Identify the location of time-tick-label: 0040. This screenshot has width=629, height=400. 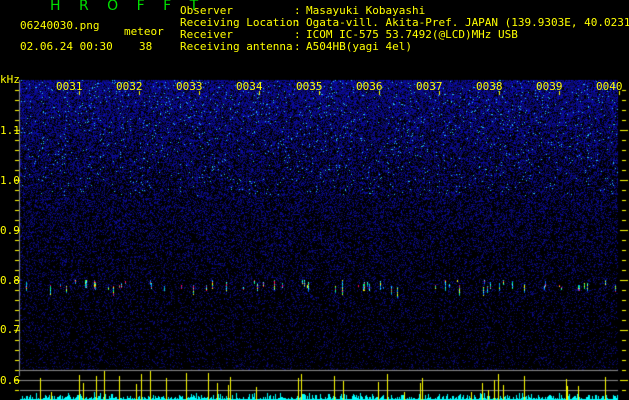
(609, 86).